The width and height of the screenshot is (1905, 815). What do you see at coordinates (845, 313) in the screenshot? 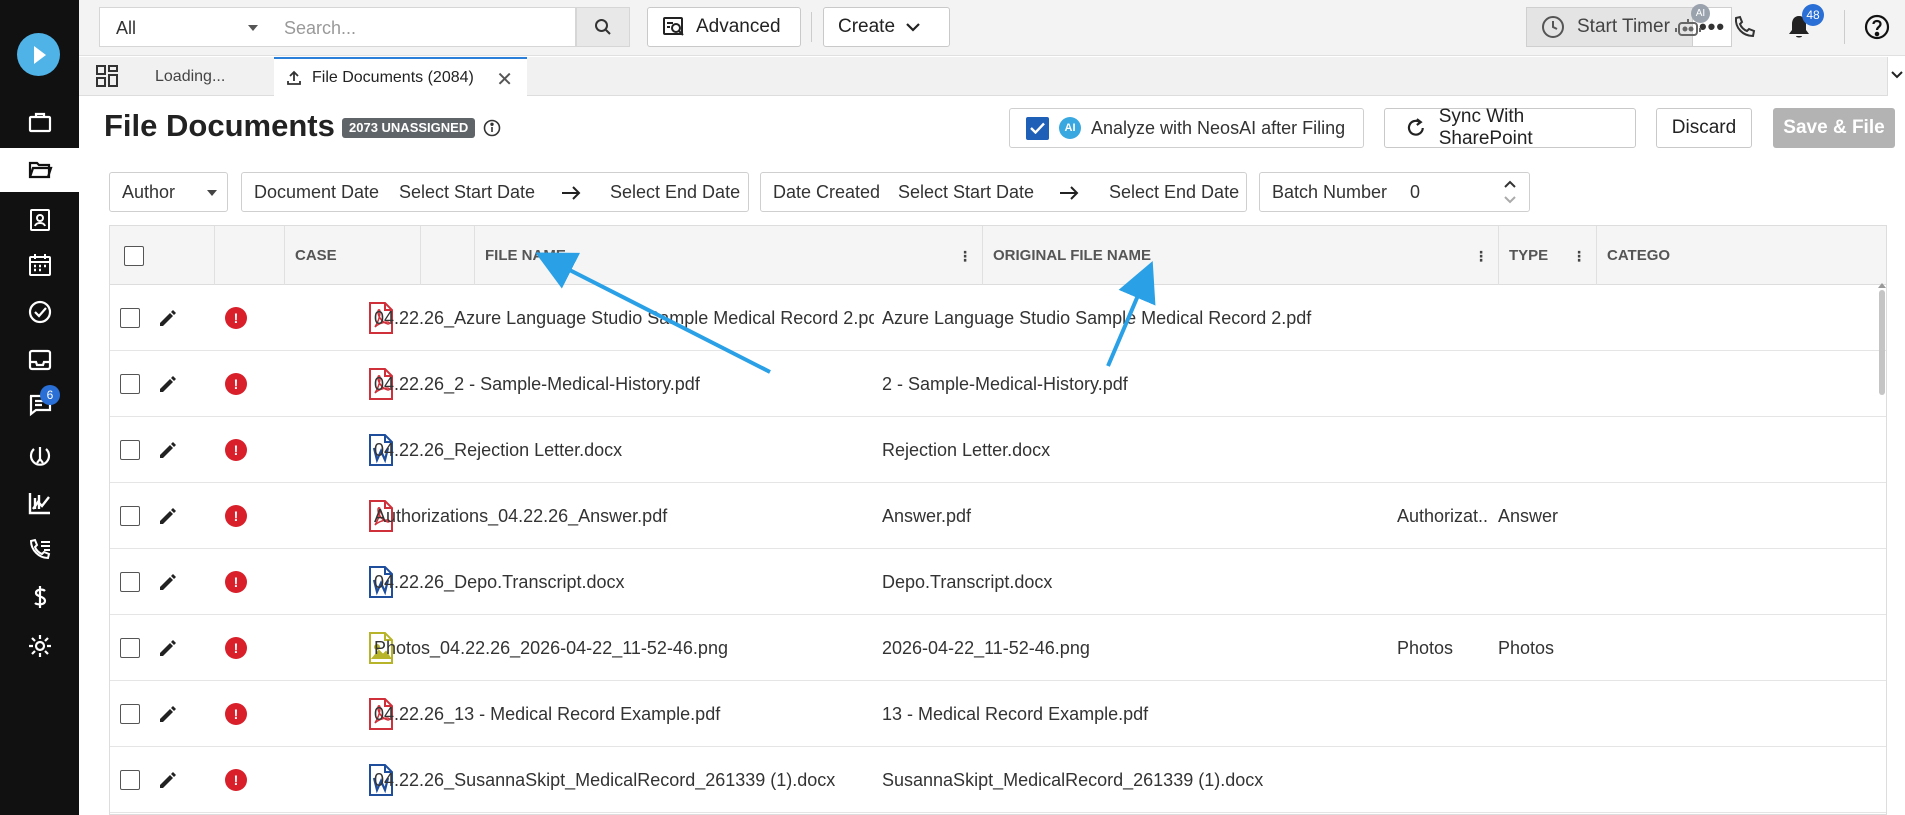
I see `annotation-arrows` at bounding box center [845, 313].